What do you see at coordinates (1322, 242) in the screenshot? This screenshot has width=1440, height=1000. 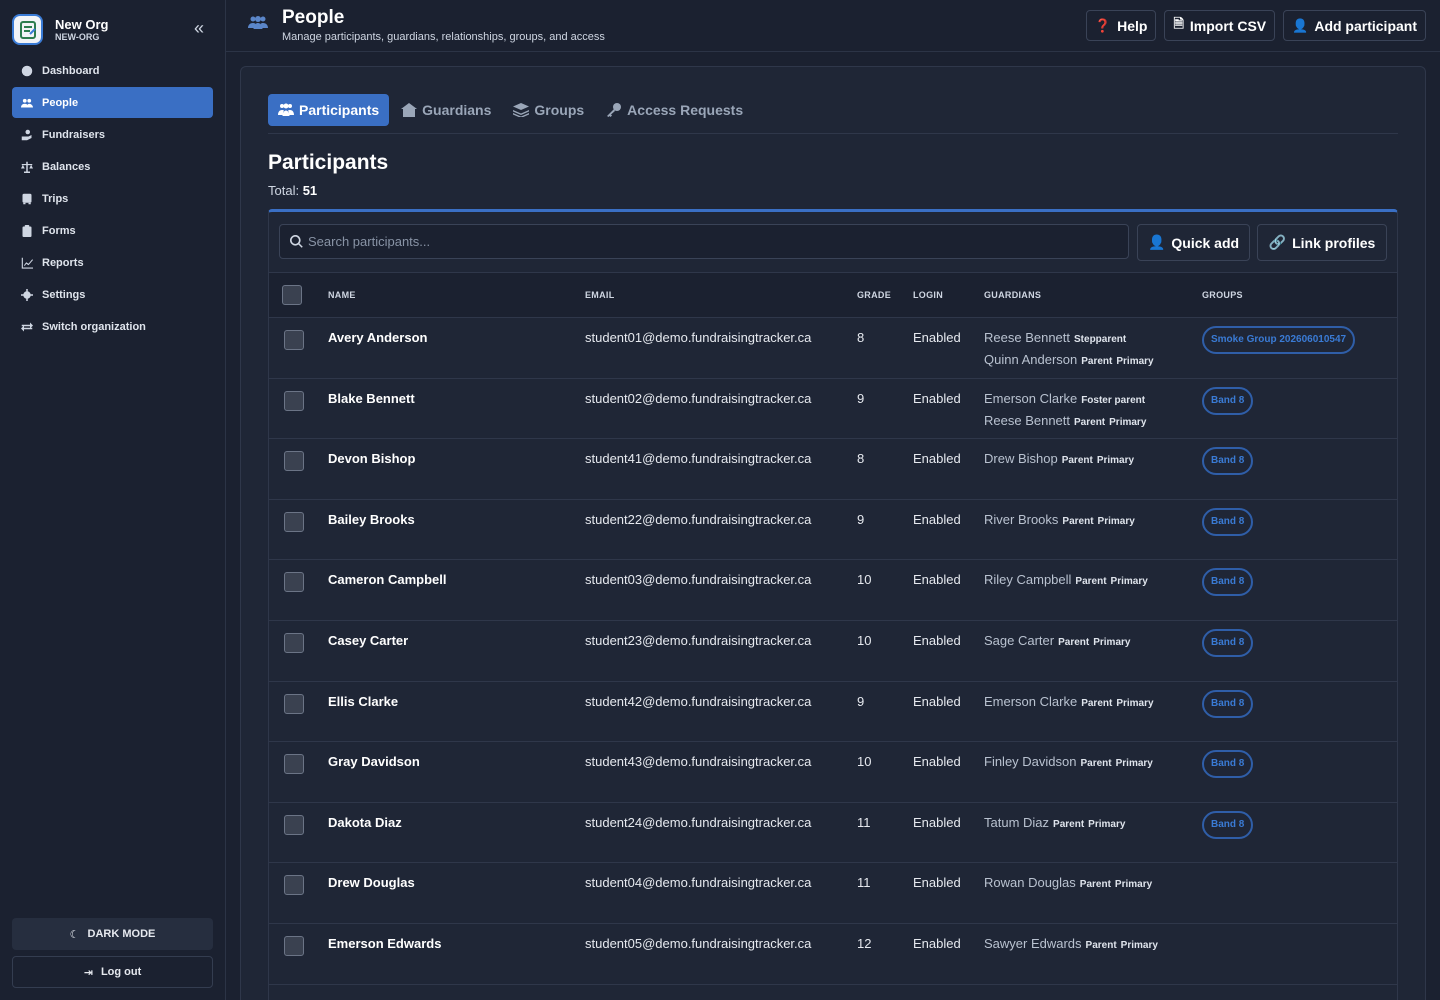 I see `link-profiles-button: 🔗 Link profiles` at bounding box center [1322, 242].